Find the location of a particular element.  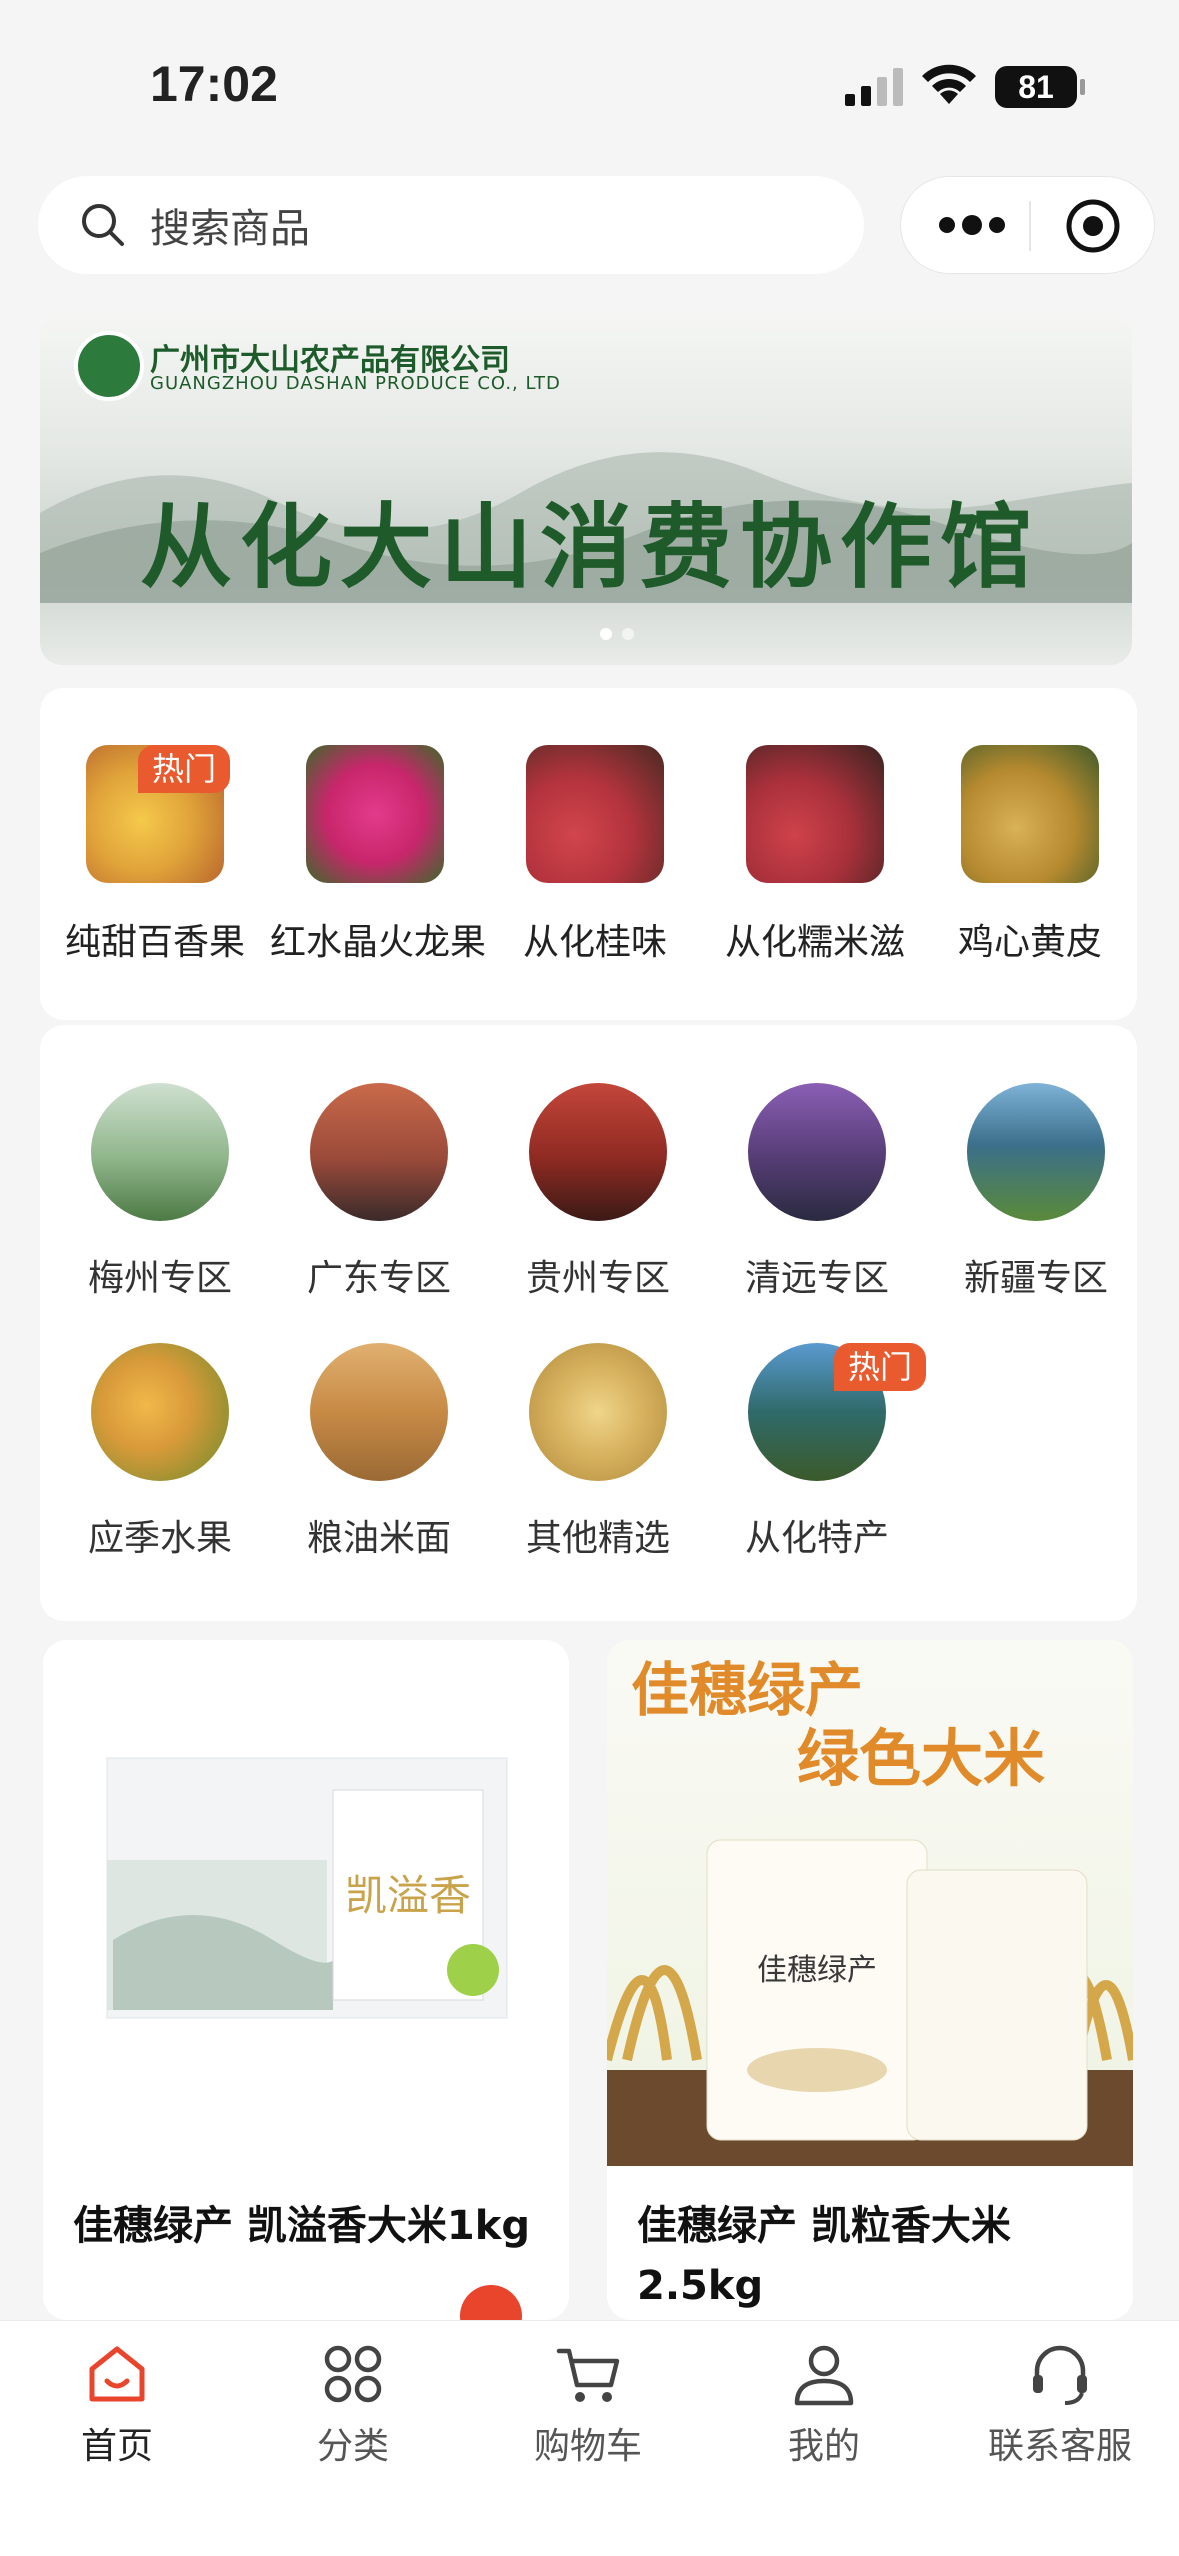

zone-image: 热门 is located at coordinates (837, 1412).